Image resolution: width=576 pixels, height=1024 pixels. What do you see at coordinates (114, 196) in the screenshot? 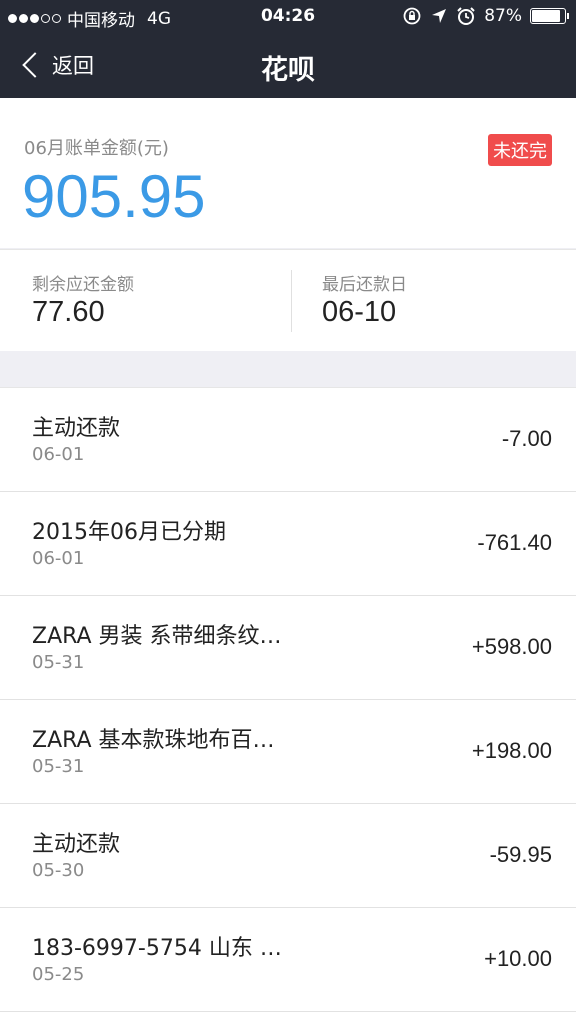
I see `bill-amount: 905.95` at bounding box center [114, 196].